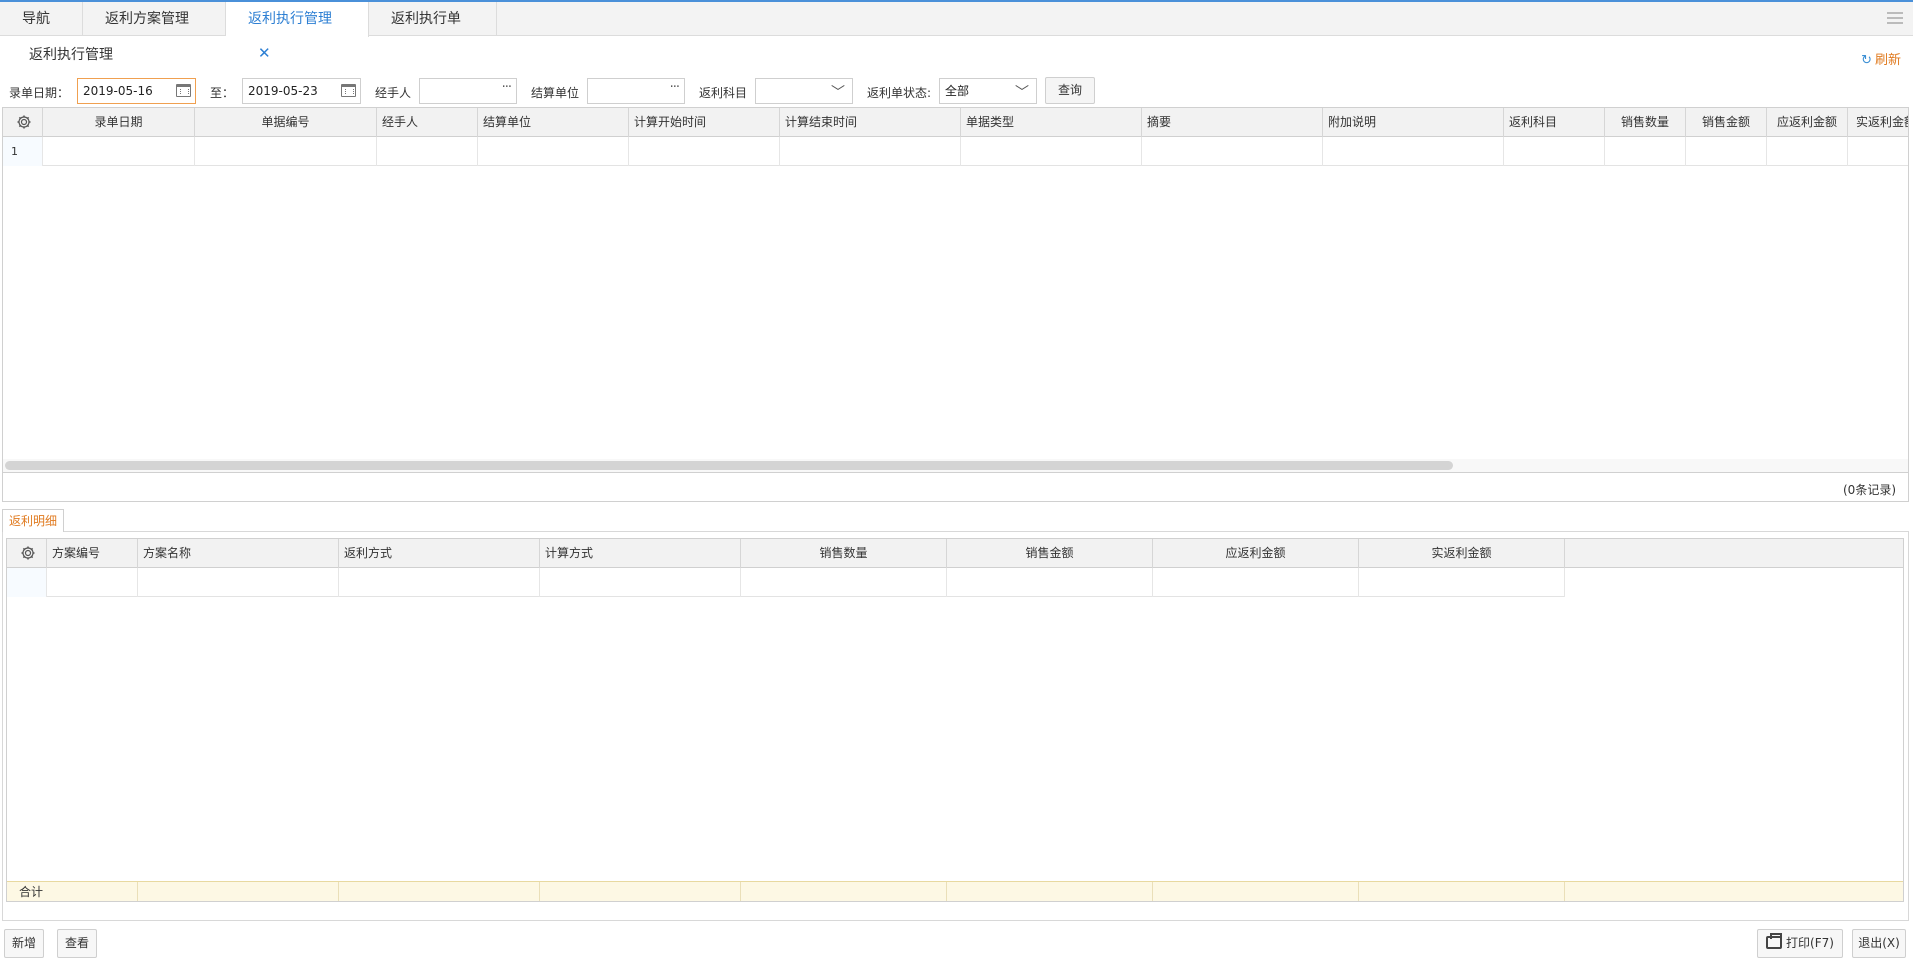 The height and width of the screenshot is (964, 1913). Describe the element at coordinates (33, 520) in the screenshot. I see `tab-rebate-detail: 返利明细` at that location.